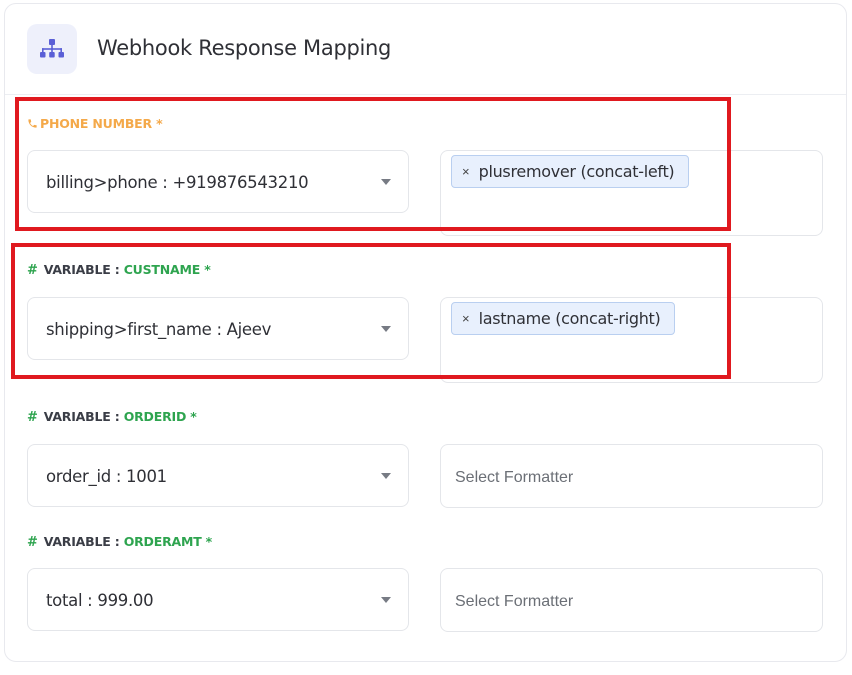  Describe the element at coordinates (52, 49) in the screenshot. I see `sitemap-icon` at that location.